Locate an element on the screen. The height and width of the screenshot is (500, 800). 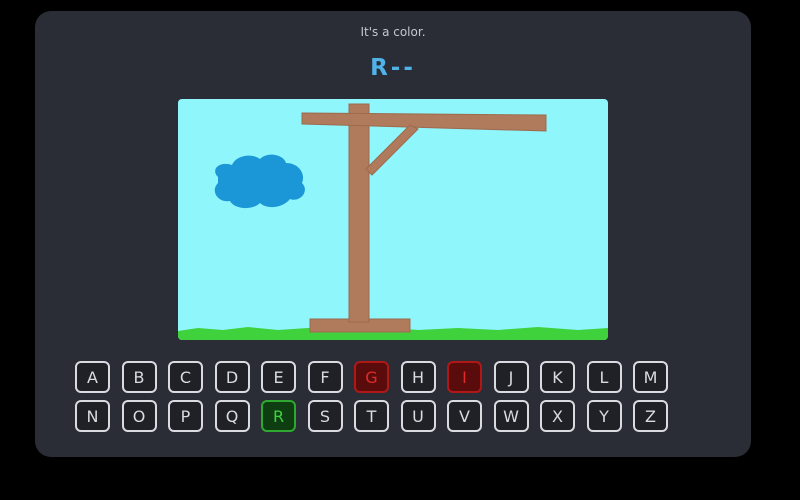
key-b: B is located at coordinates (139, 377).